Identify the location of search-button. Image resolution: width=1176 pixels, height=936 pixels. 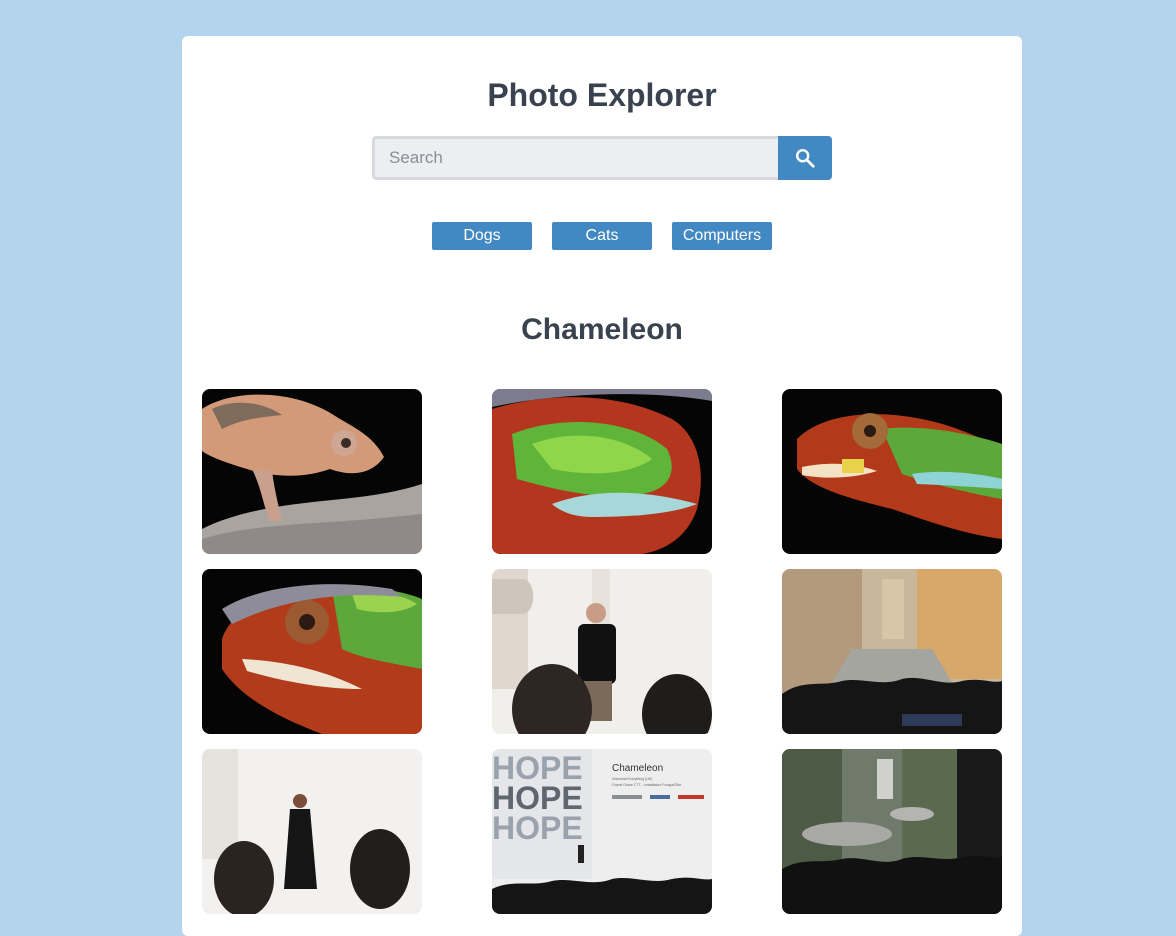
(805, 158).